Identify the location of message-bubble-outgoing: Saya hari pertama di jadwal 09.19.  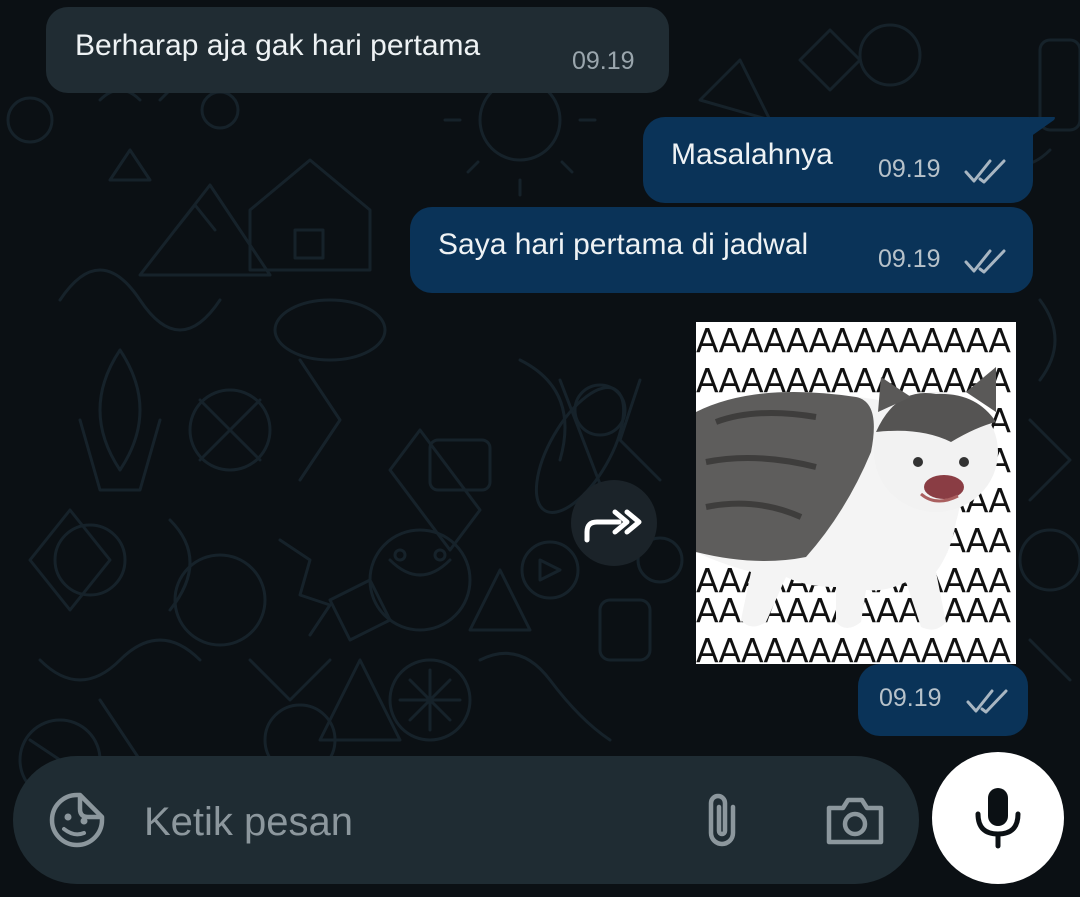
(721, 250).